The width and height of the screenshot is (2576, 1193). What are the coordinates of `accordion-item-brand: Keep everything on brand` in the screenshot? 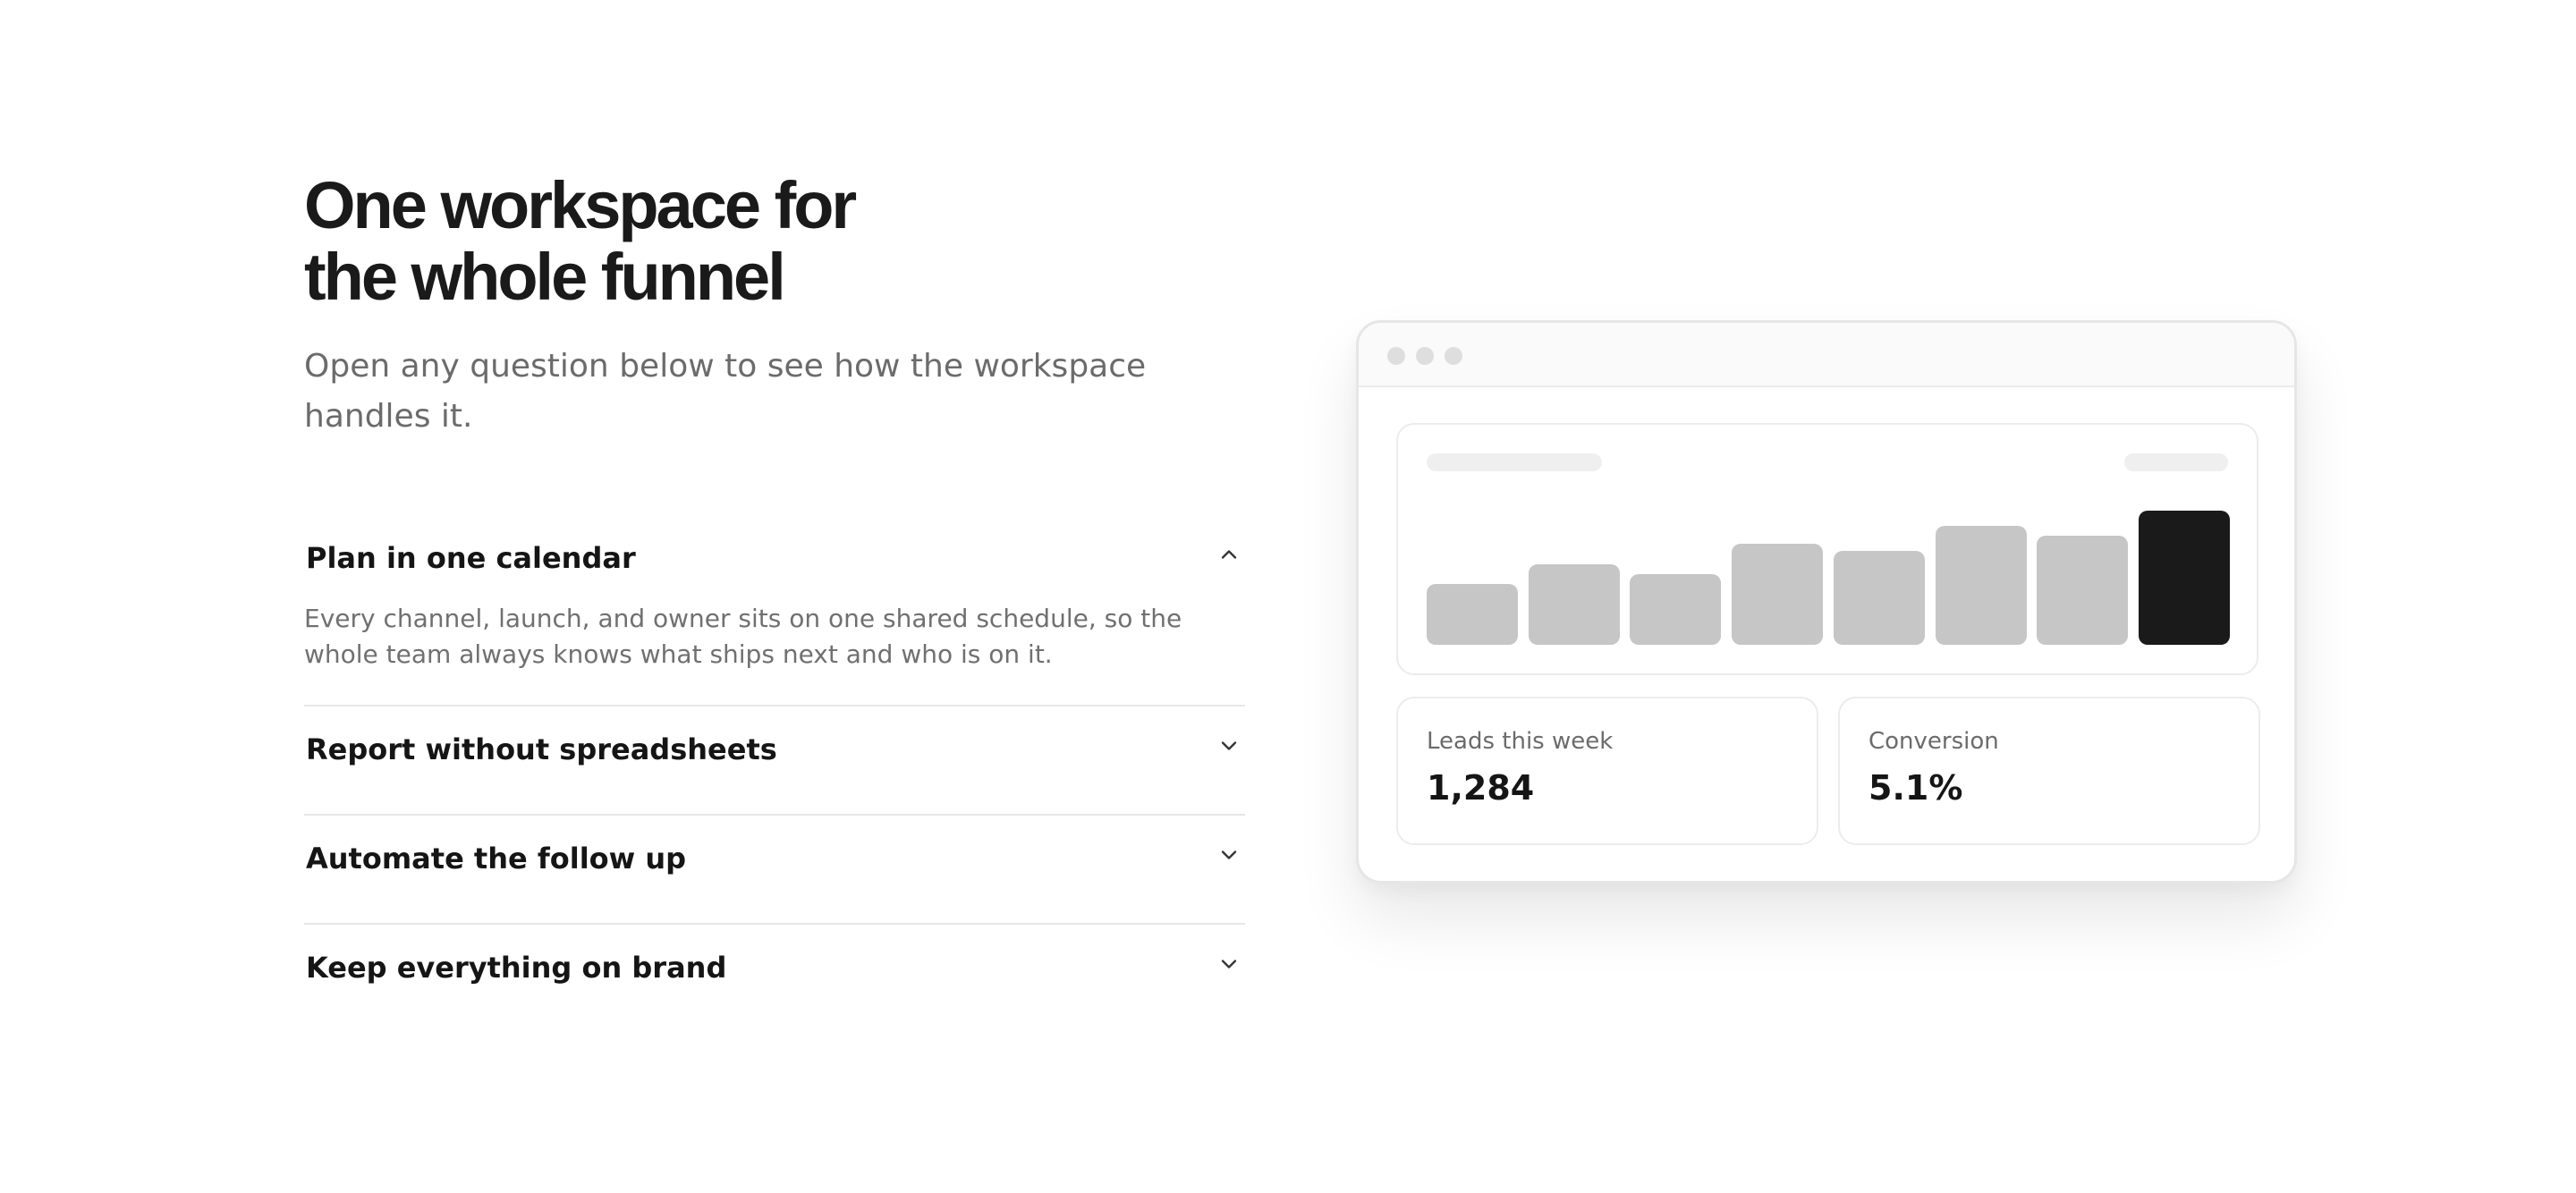 It's located at (774, 979).